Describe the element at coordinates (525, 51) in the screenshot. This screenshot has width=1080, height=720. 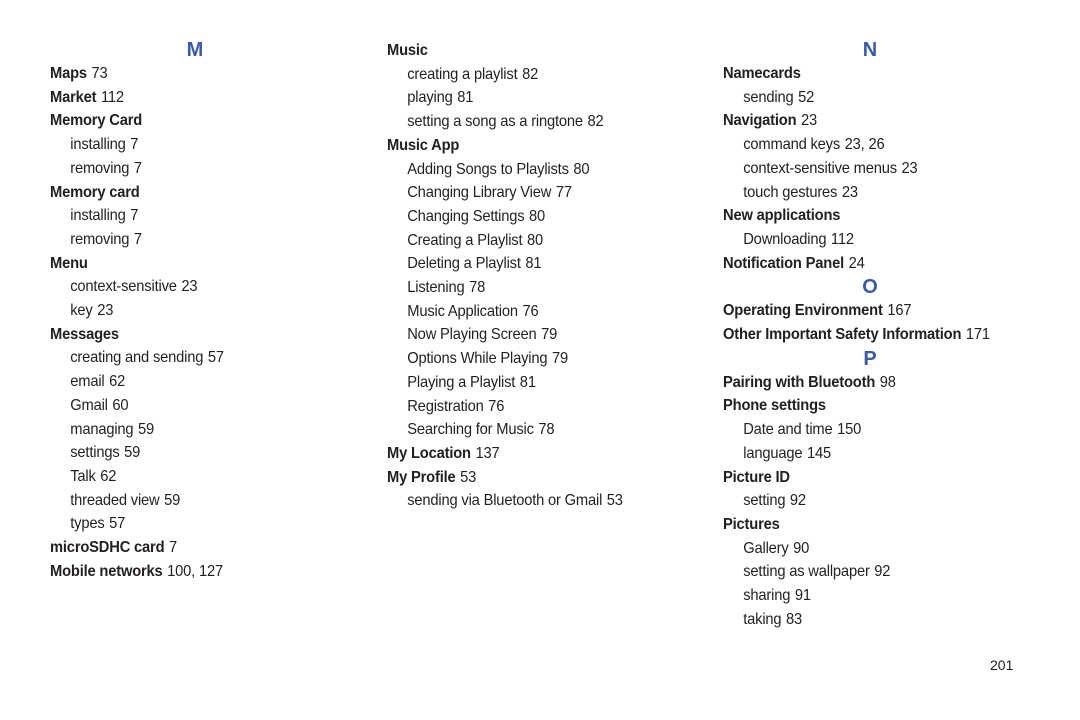
I see `index-entry: Music` at that location.